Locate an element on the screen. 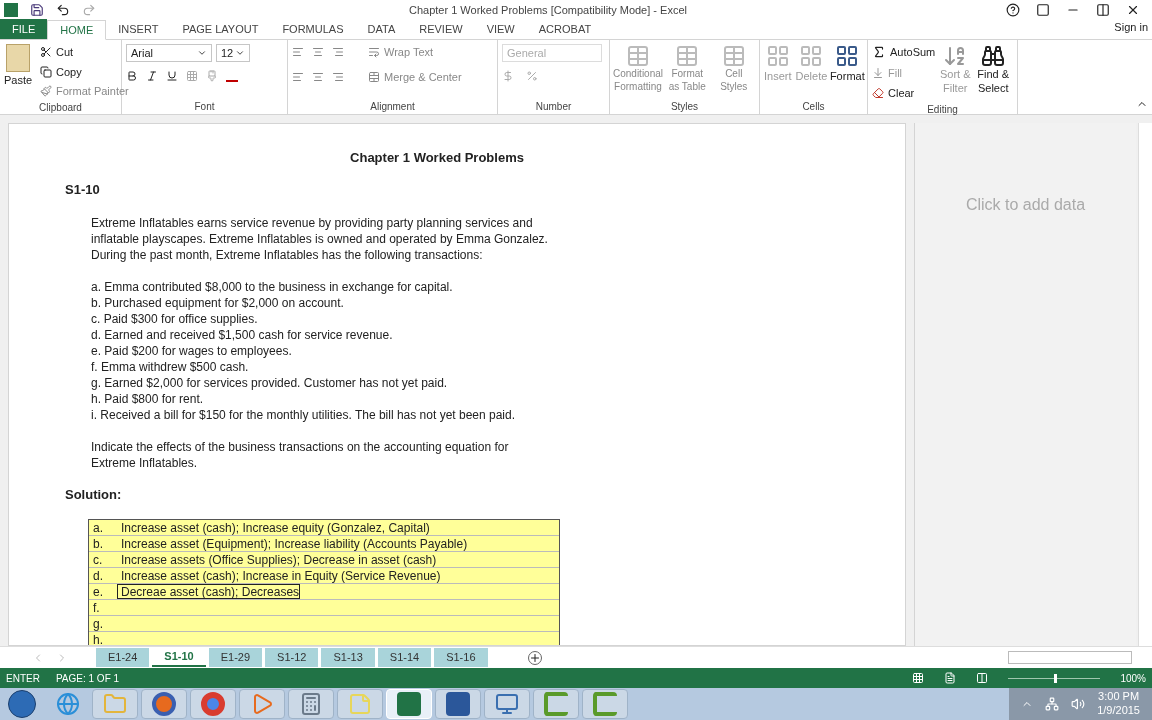  ribbon-tab: PAGE LAYOUT is located at coordinates (220, 29).